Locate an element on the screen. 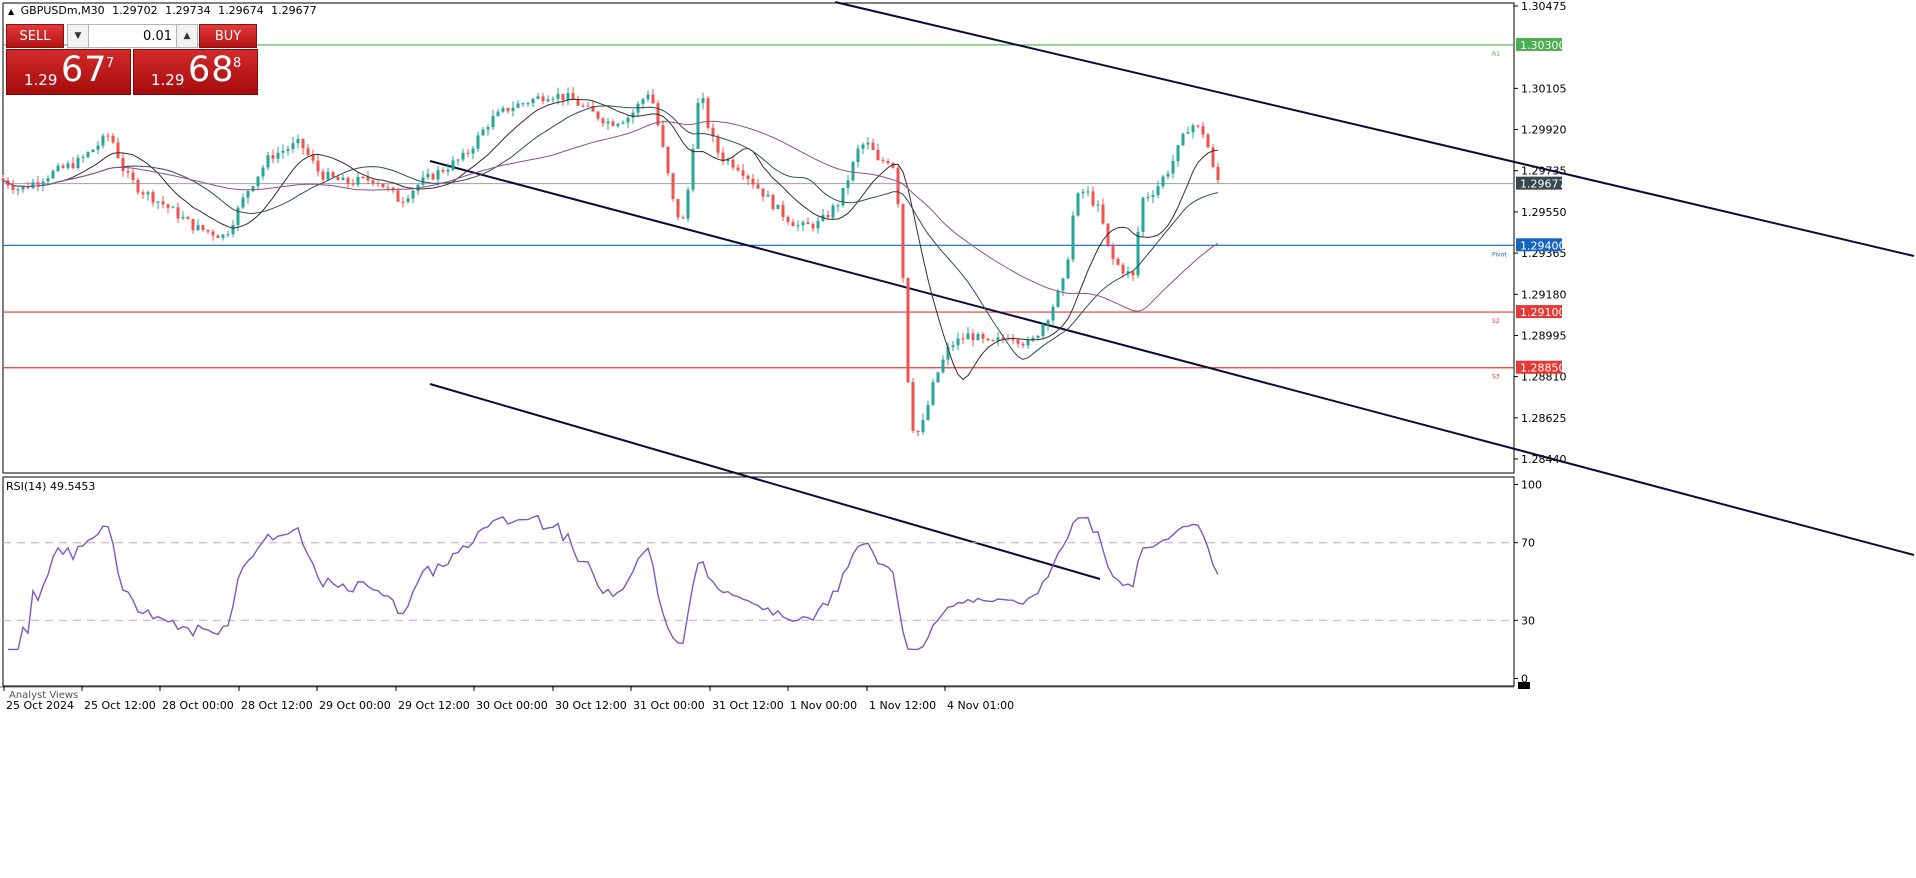  rsi-tick-label: 30 is located at coordinates (1528, 620).